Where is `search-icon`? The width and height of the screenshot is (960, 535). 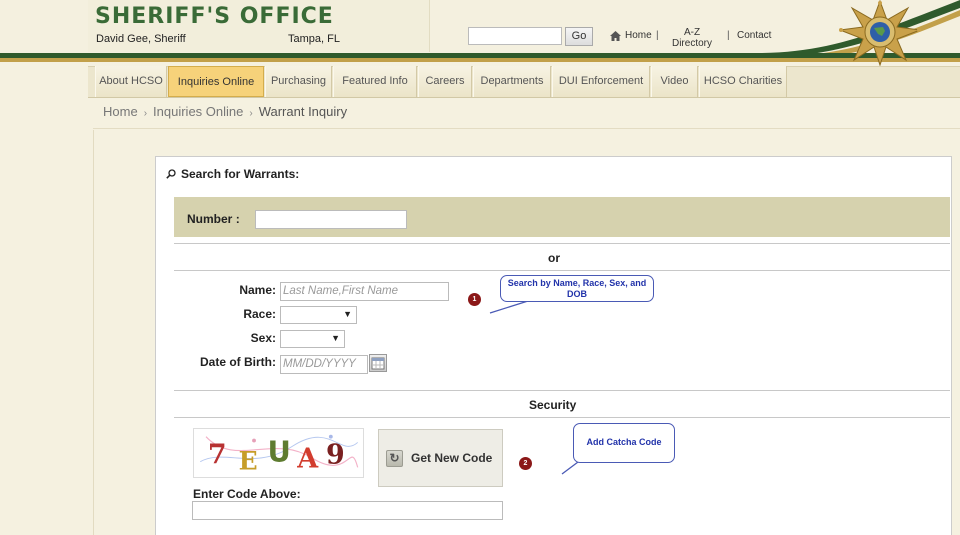 search-icon is located at coordinates (171, 174).